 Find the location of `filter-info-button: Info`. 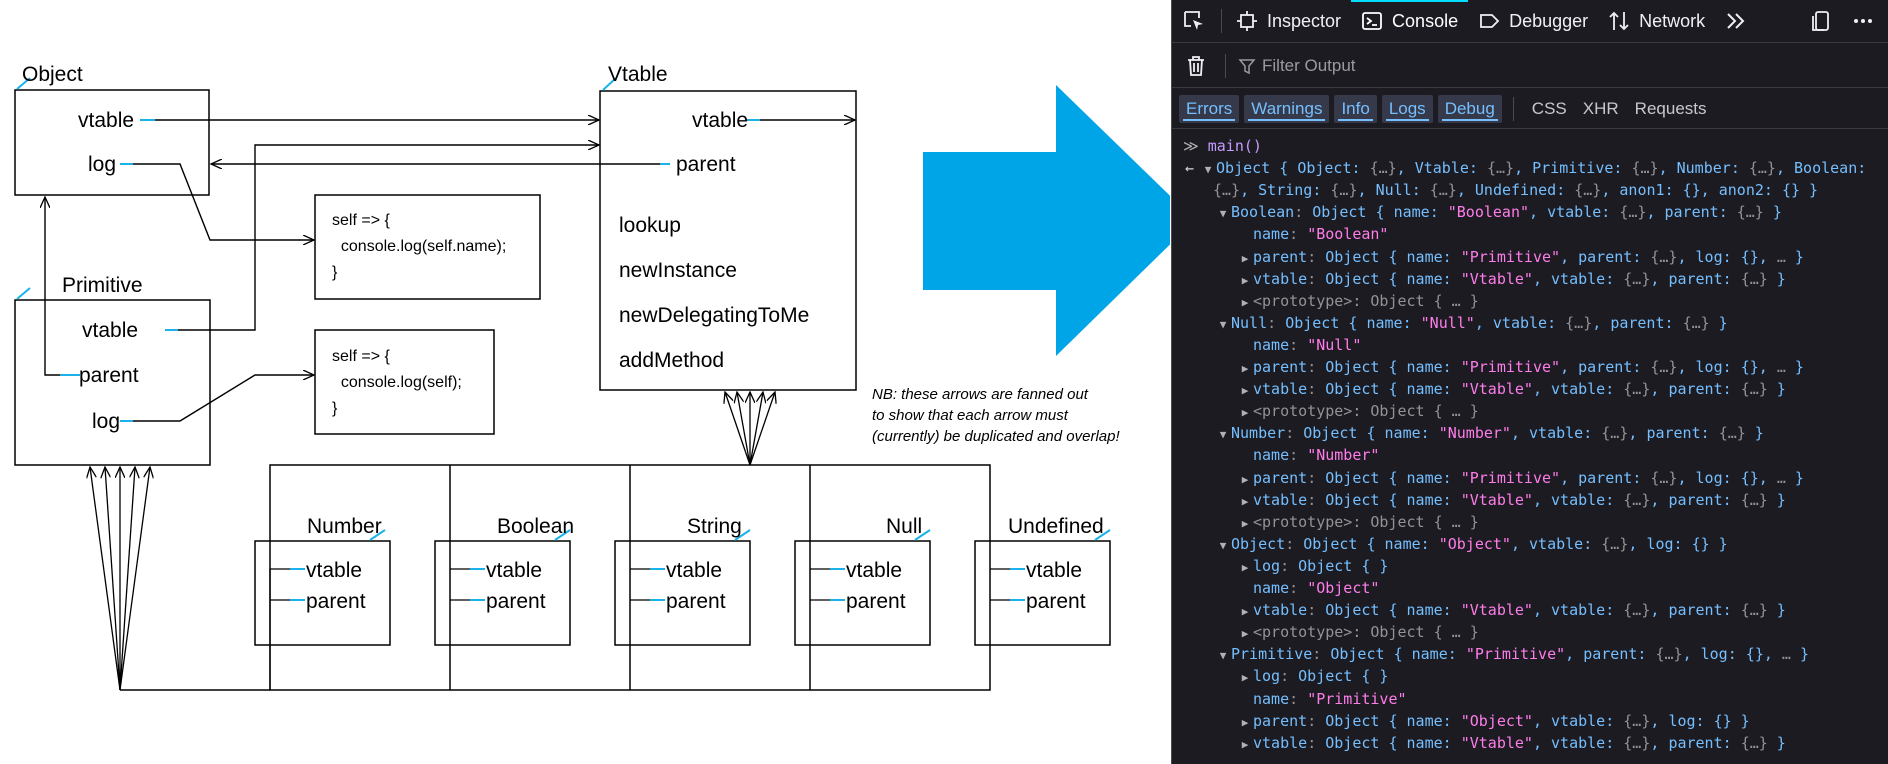

filter-info-button: Info is located at coordinates (1355, 108).